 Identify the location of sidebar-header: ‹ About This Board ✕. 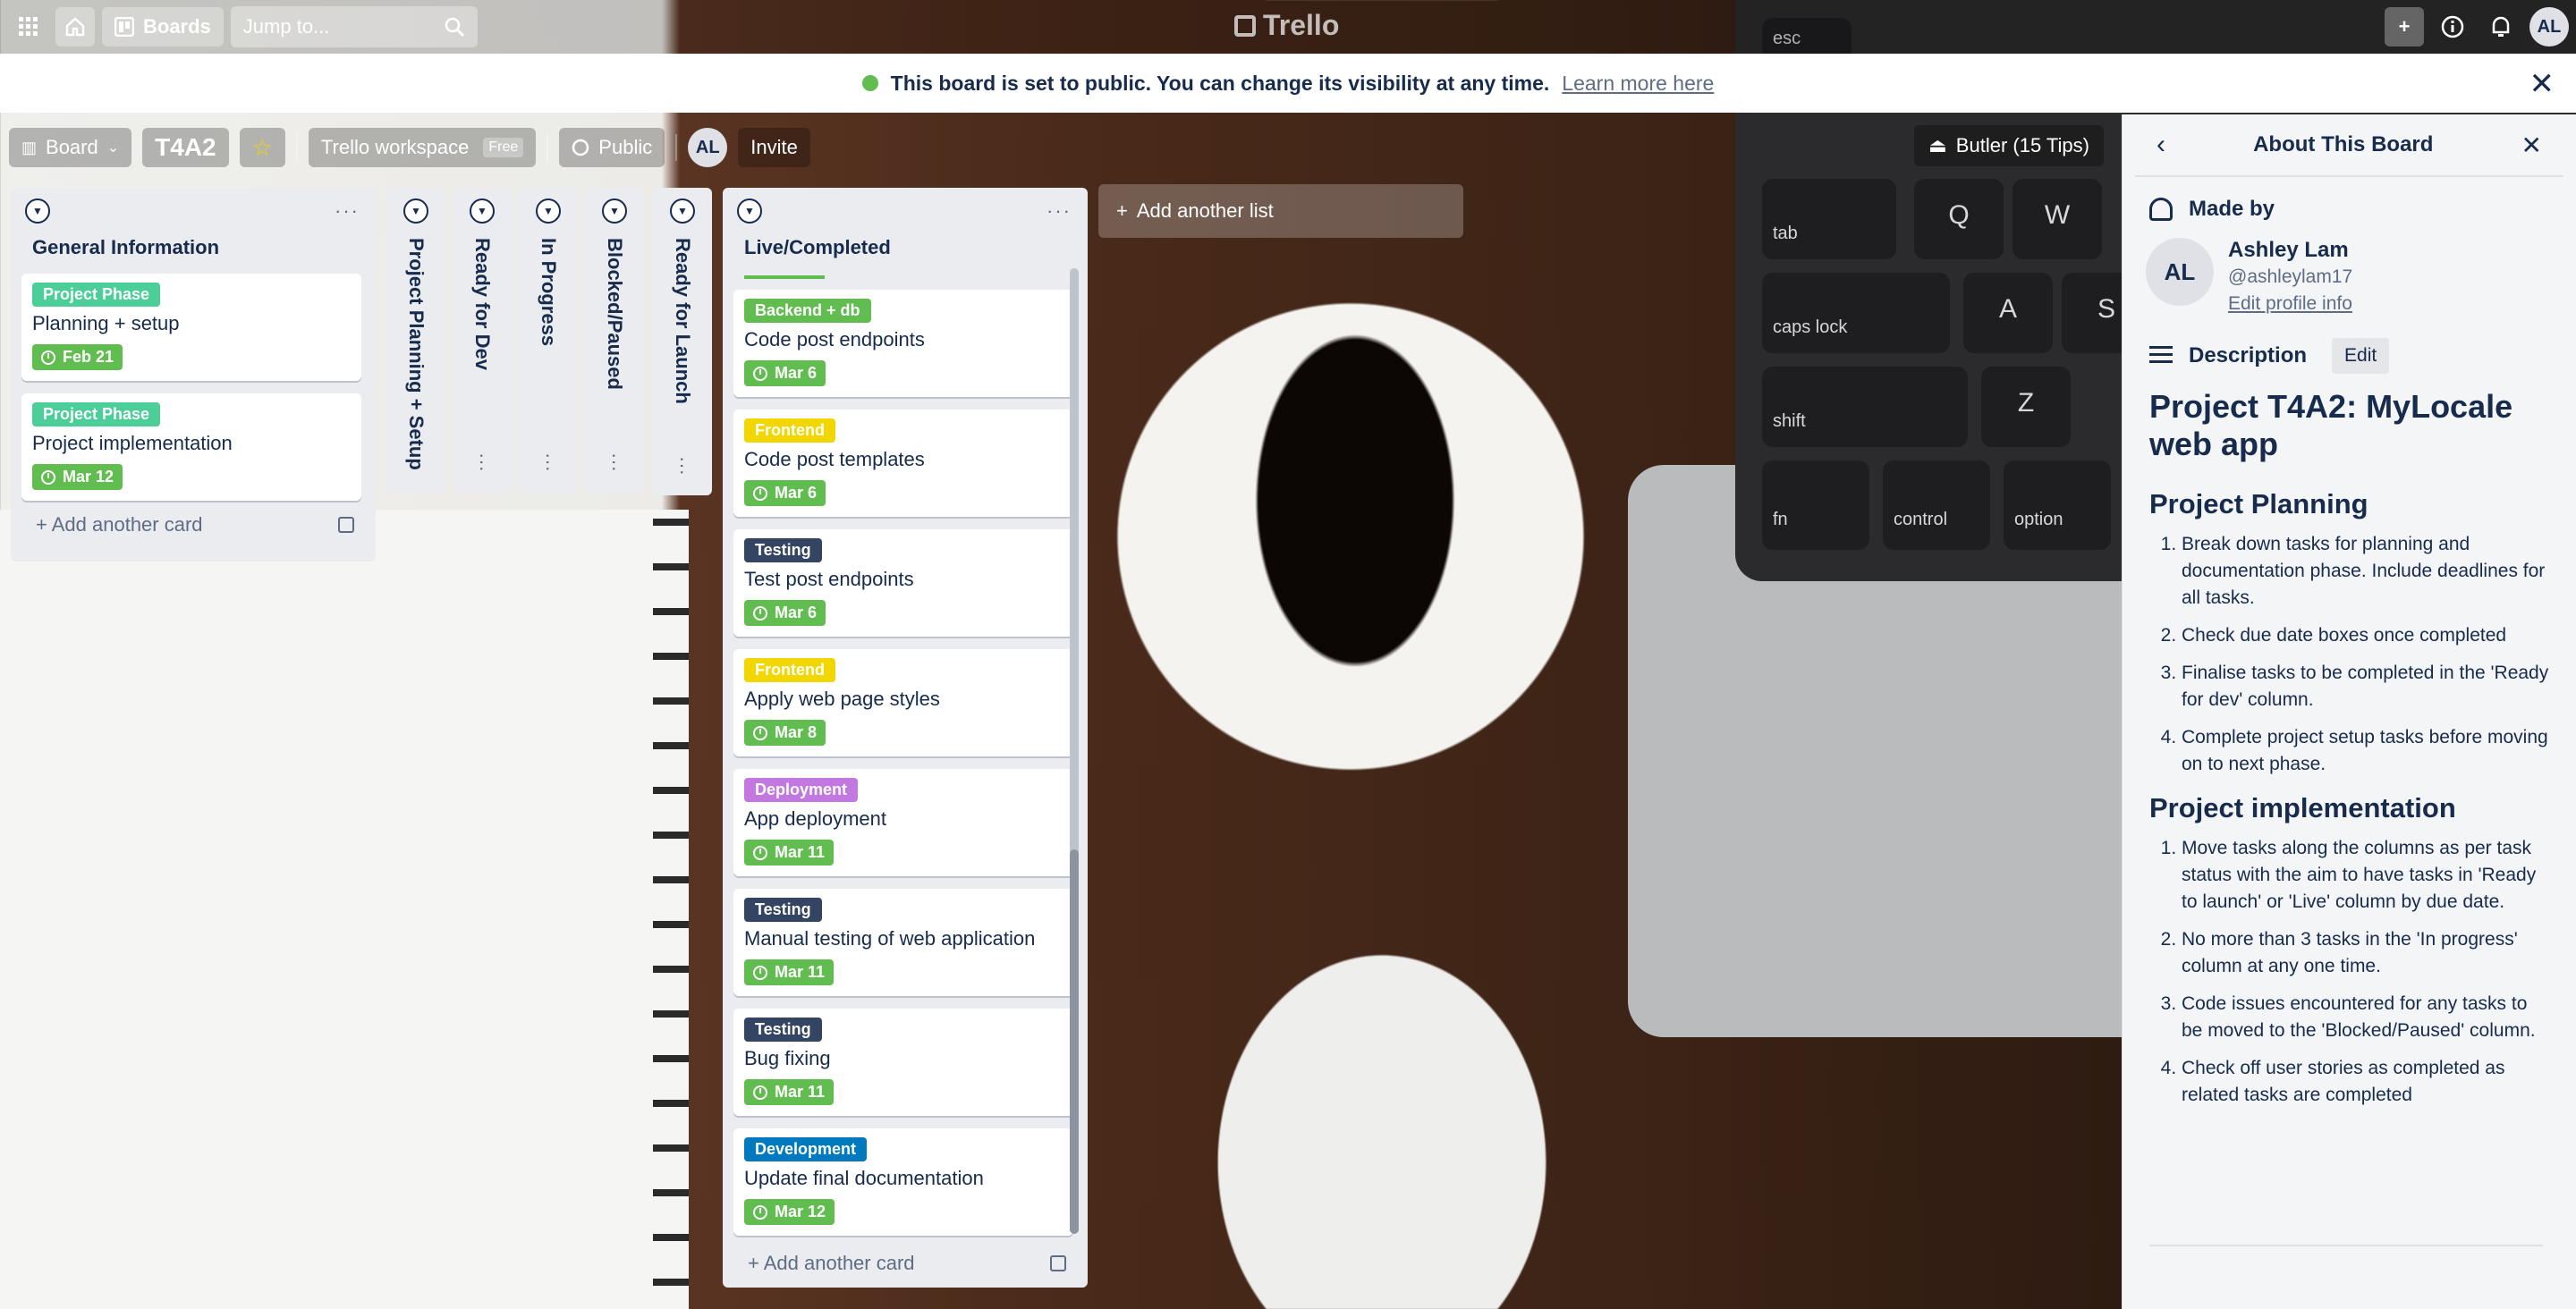
(2349, 145).